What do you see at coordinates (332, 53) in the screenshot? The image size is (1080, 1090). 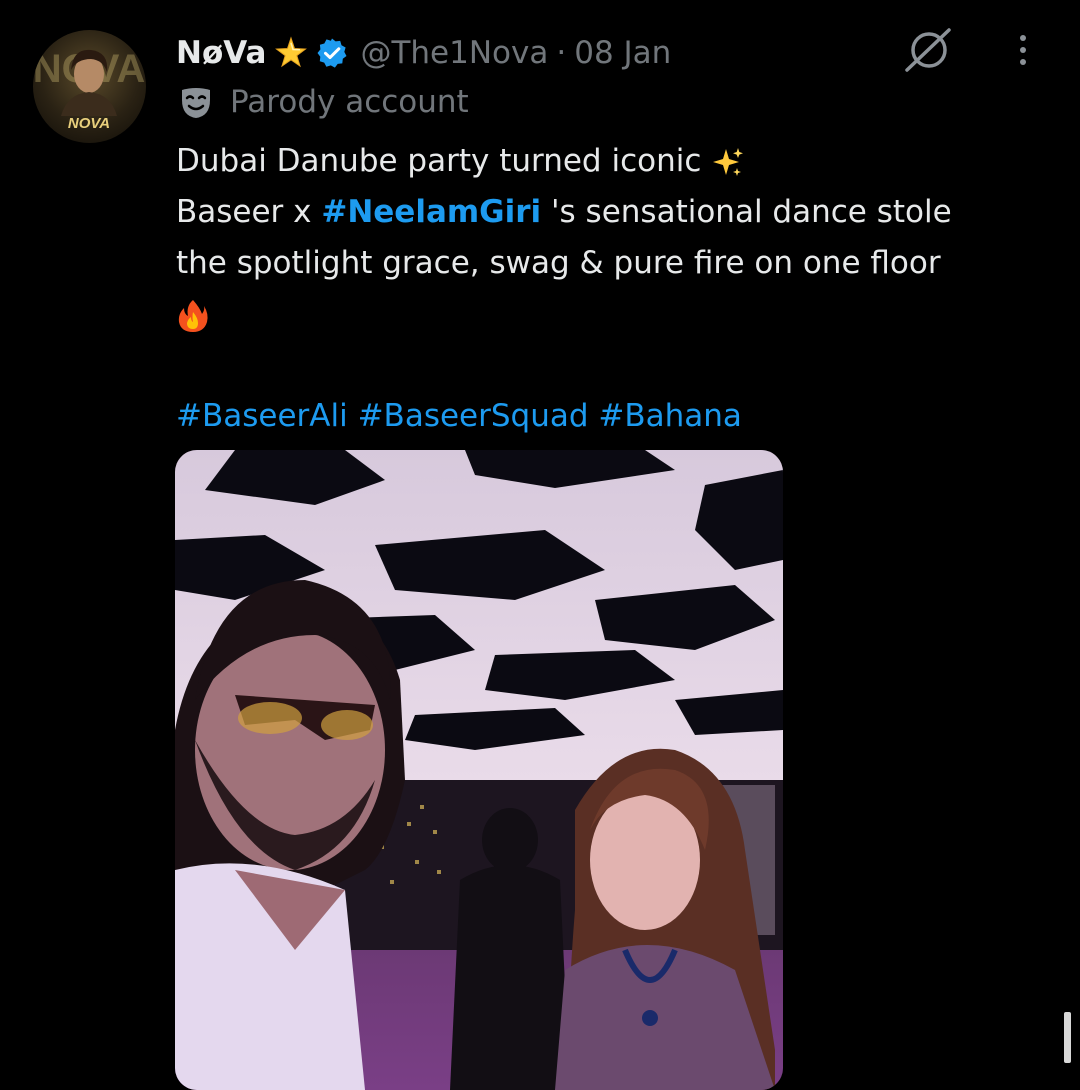 I see `verified-badge-icon` at bounding box center [332, 53].